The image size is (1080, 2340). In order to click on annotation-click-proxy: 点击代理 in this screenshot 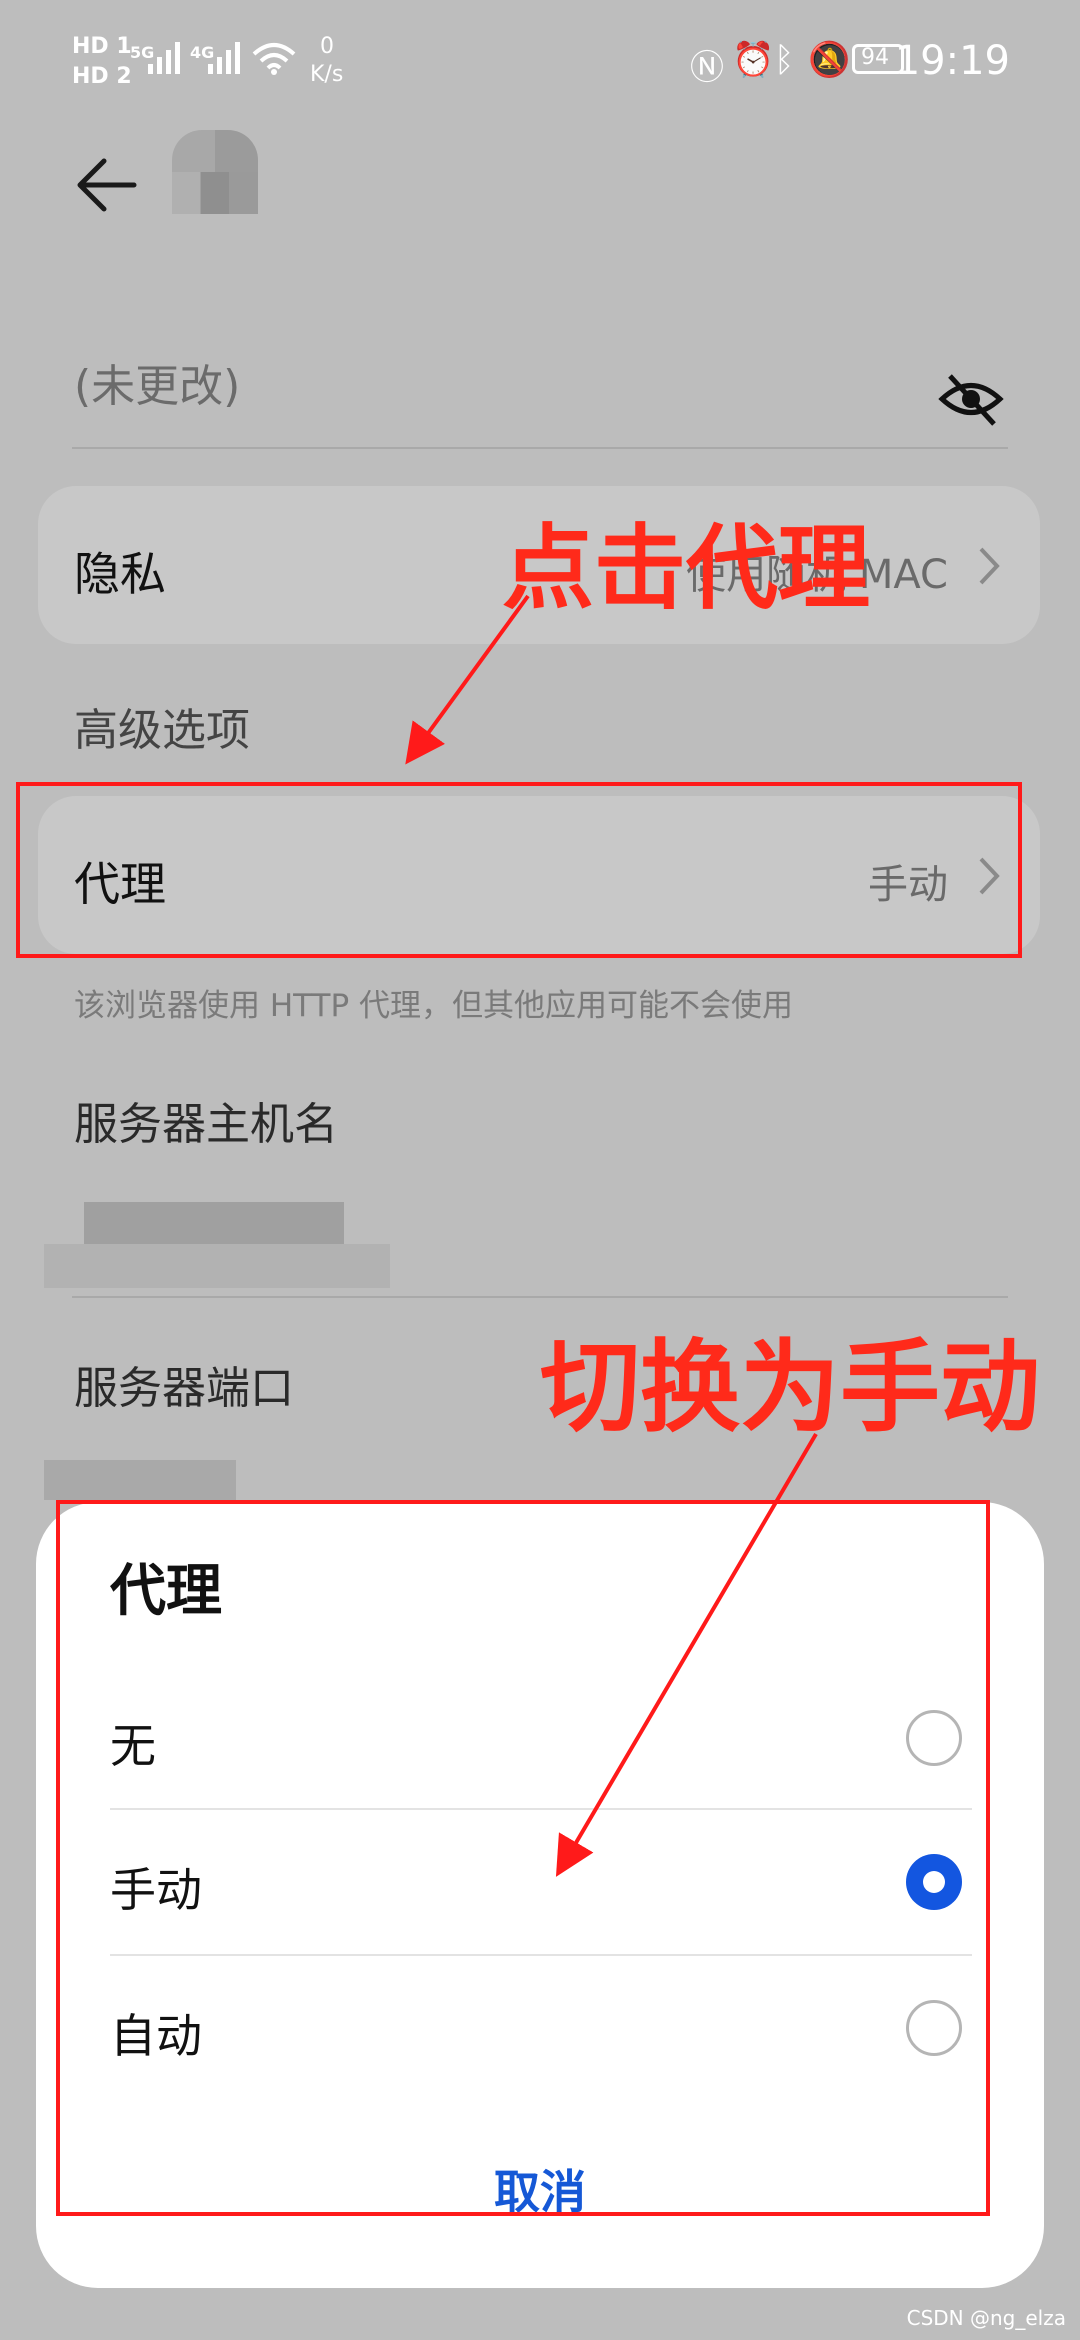, I will do `click(686, 568)`.